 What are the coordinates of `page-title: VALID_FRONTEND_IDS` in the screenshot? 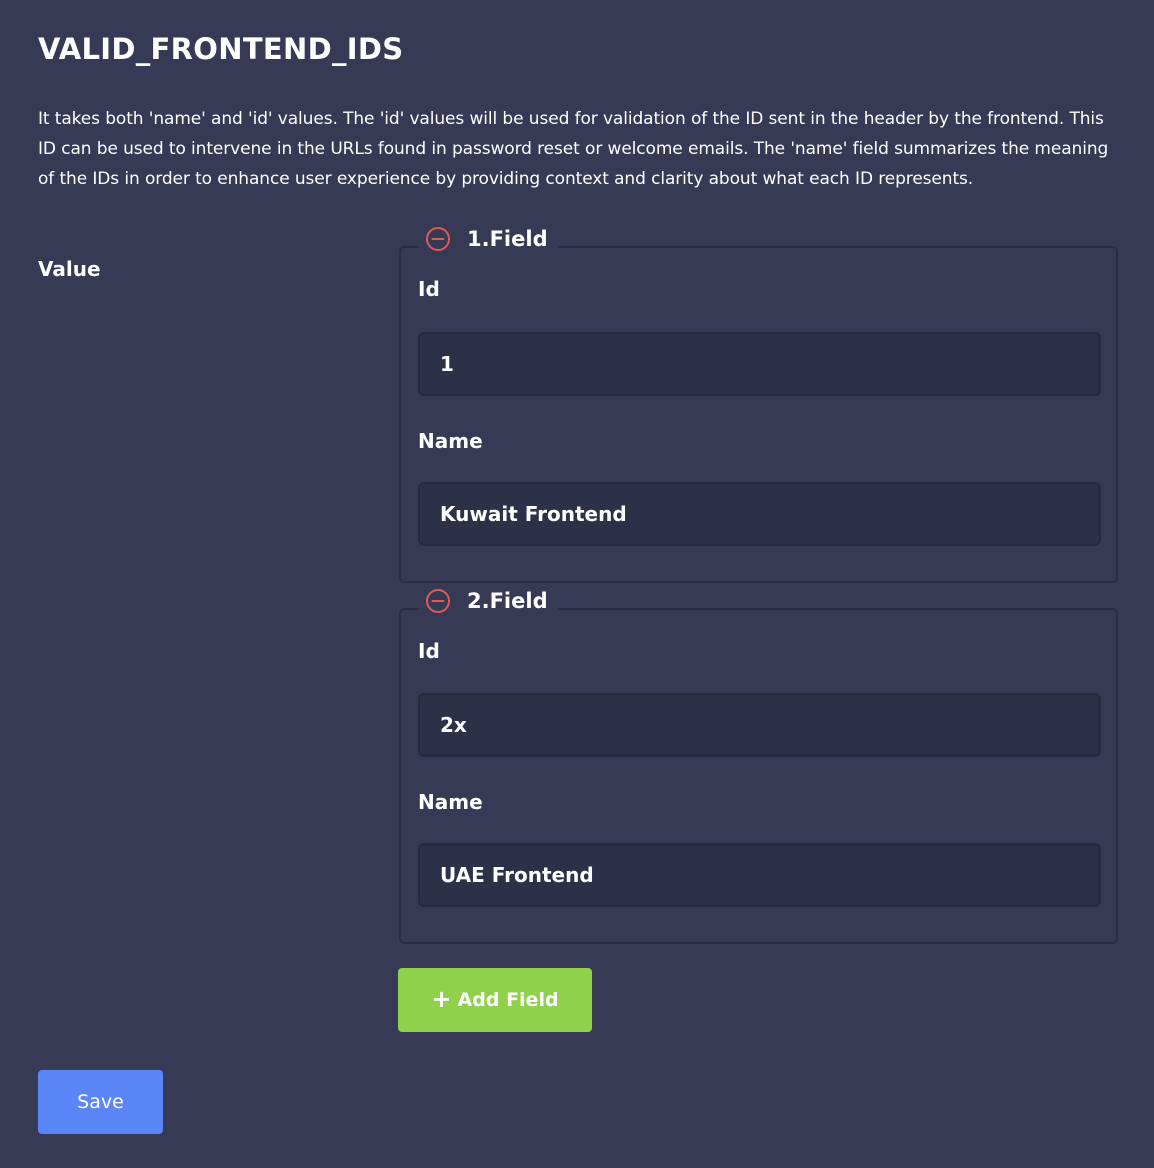 It's located at (221, 49).